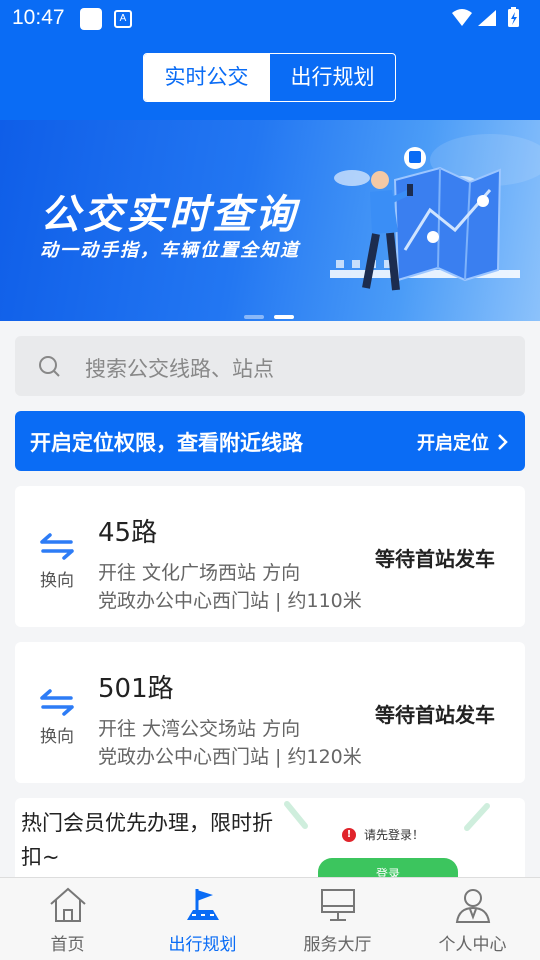  Describe the element at coordinates (274, 312) in the screenshot. I see `banner-pagination` at that location.